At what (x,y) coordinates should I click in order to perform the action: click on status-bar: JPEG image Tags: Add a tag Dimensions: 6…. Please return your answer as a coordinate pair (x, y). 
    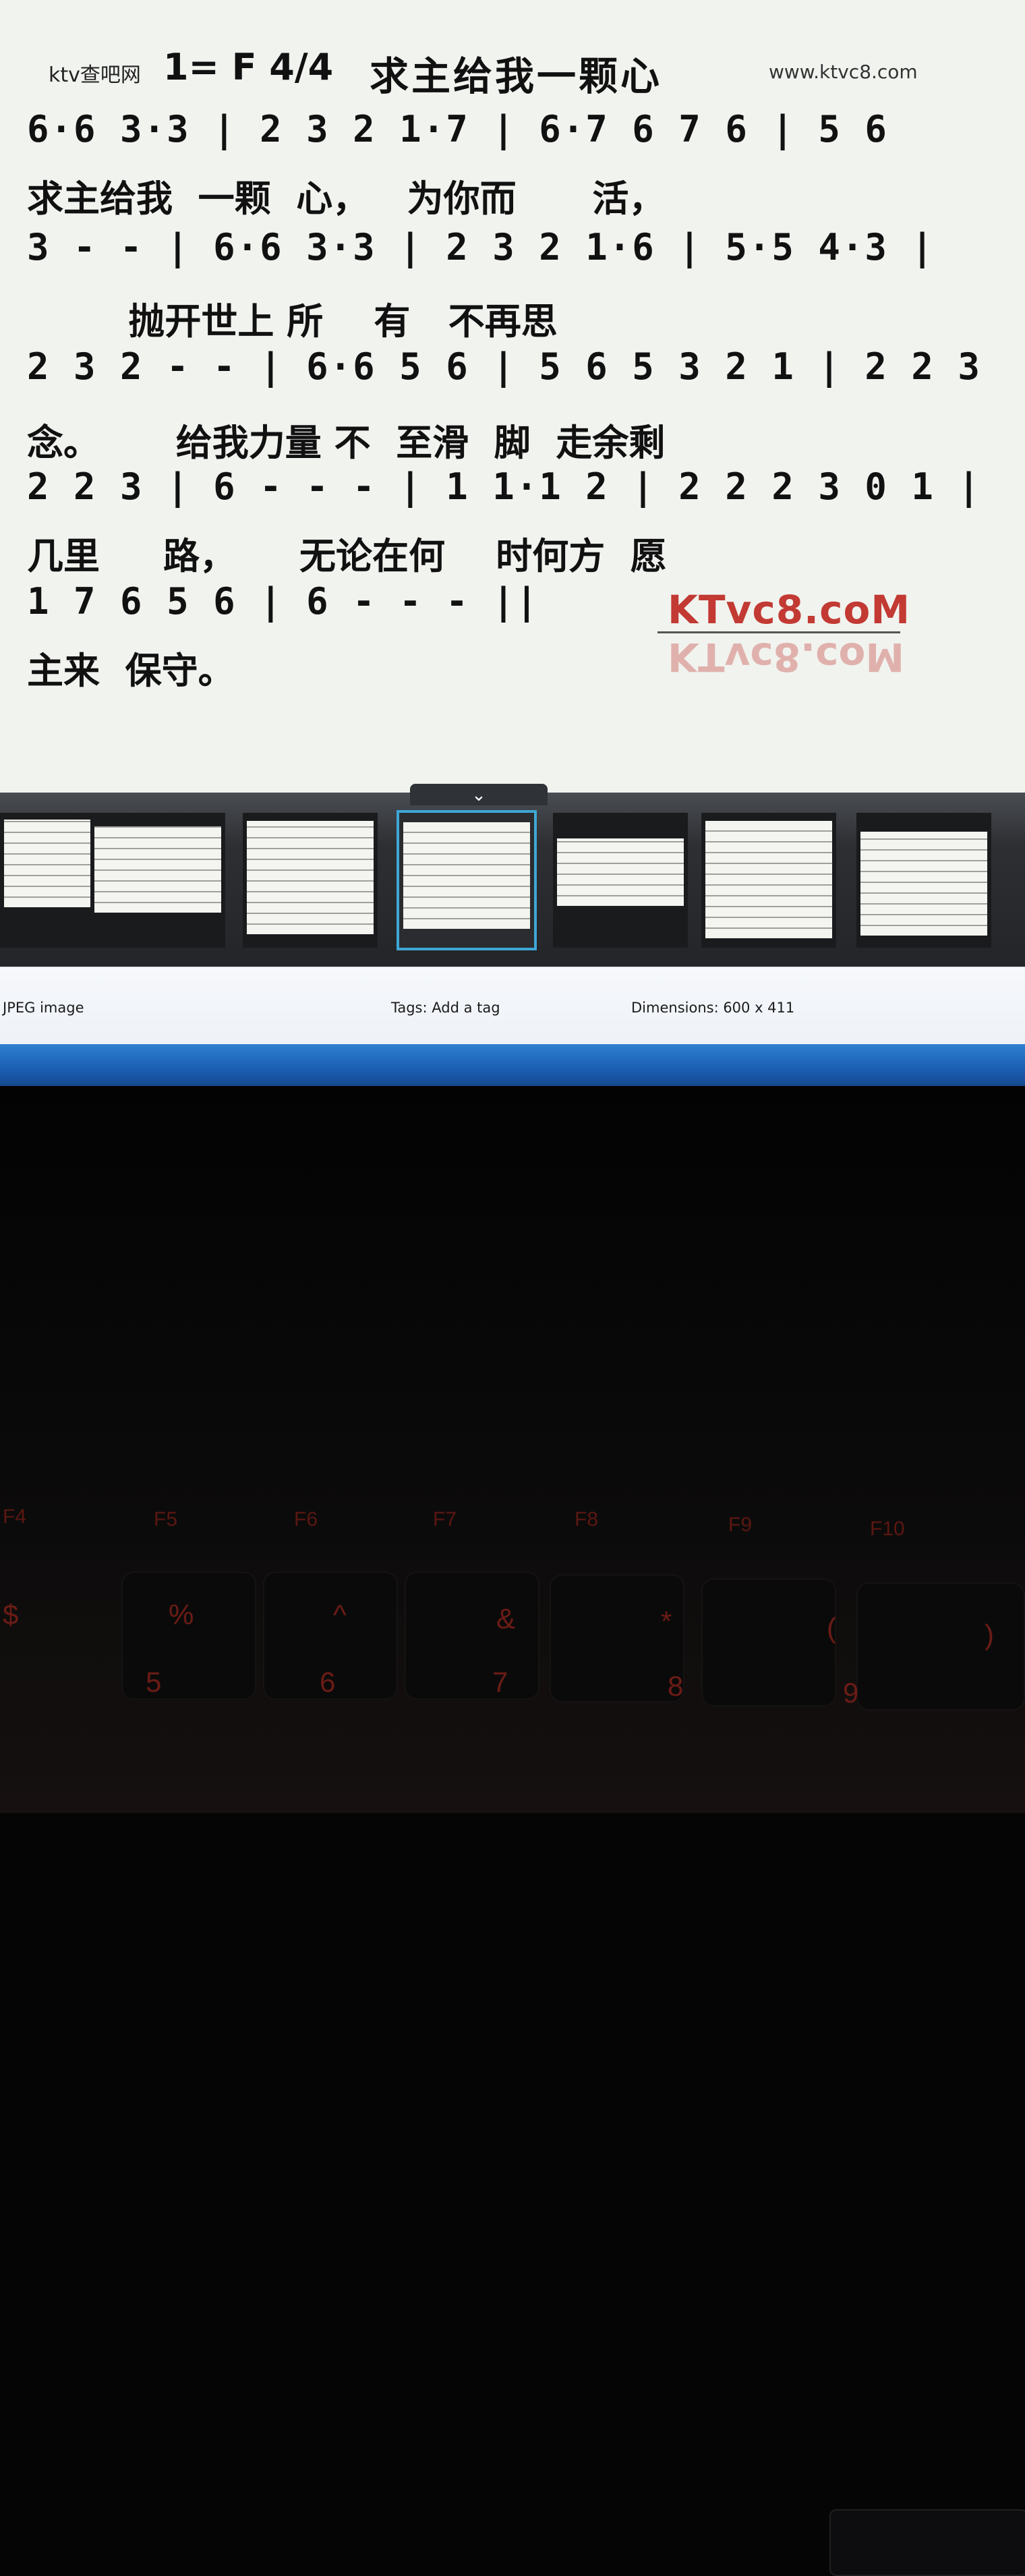
    Looking at the image, I should click on (512, 1006).